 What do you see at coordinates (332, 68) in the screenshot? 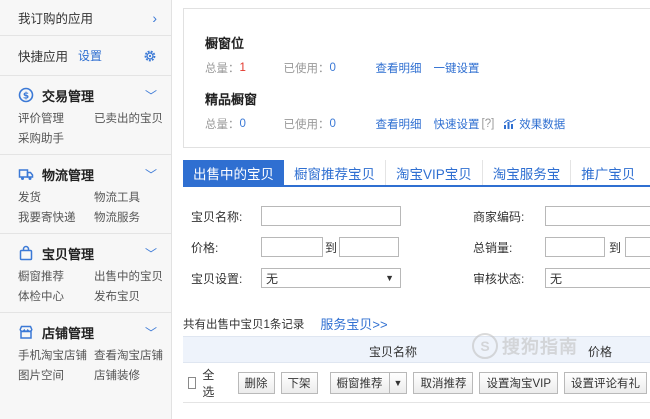
I see `window-used-value: 0` at bounding box center [332, 68].